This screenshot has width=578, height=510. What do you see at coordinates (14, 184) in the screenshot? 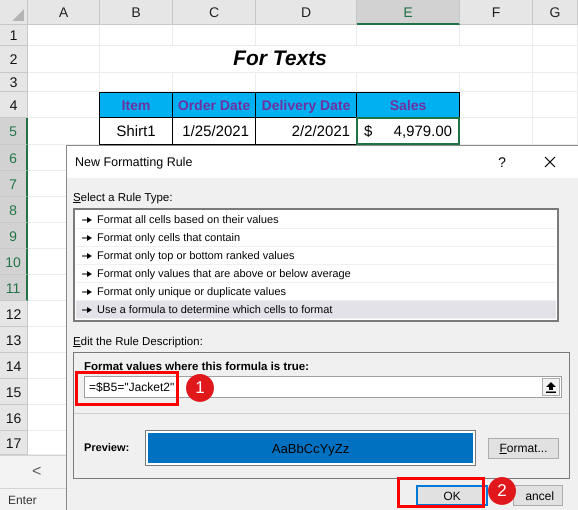
I see `row-header: 7` at bounding box center [14, 184].